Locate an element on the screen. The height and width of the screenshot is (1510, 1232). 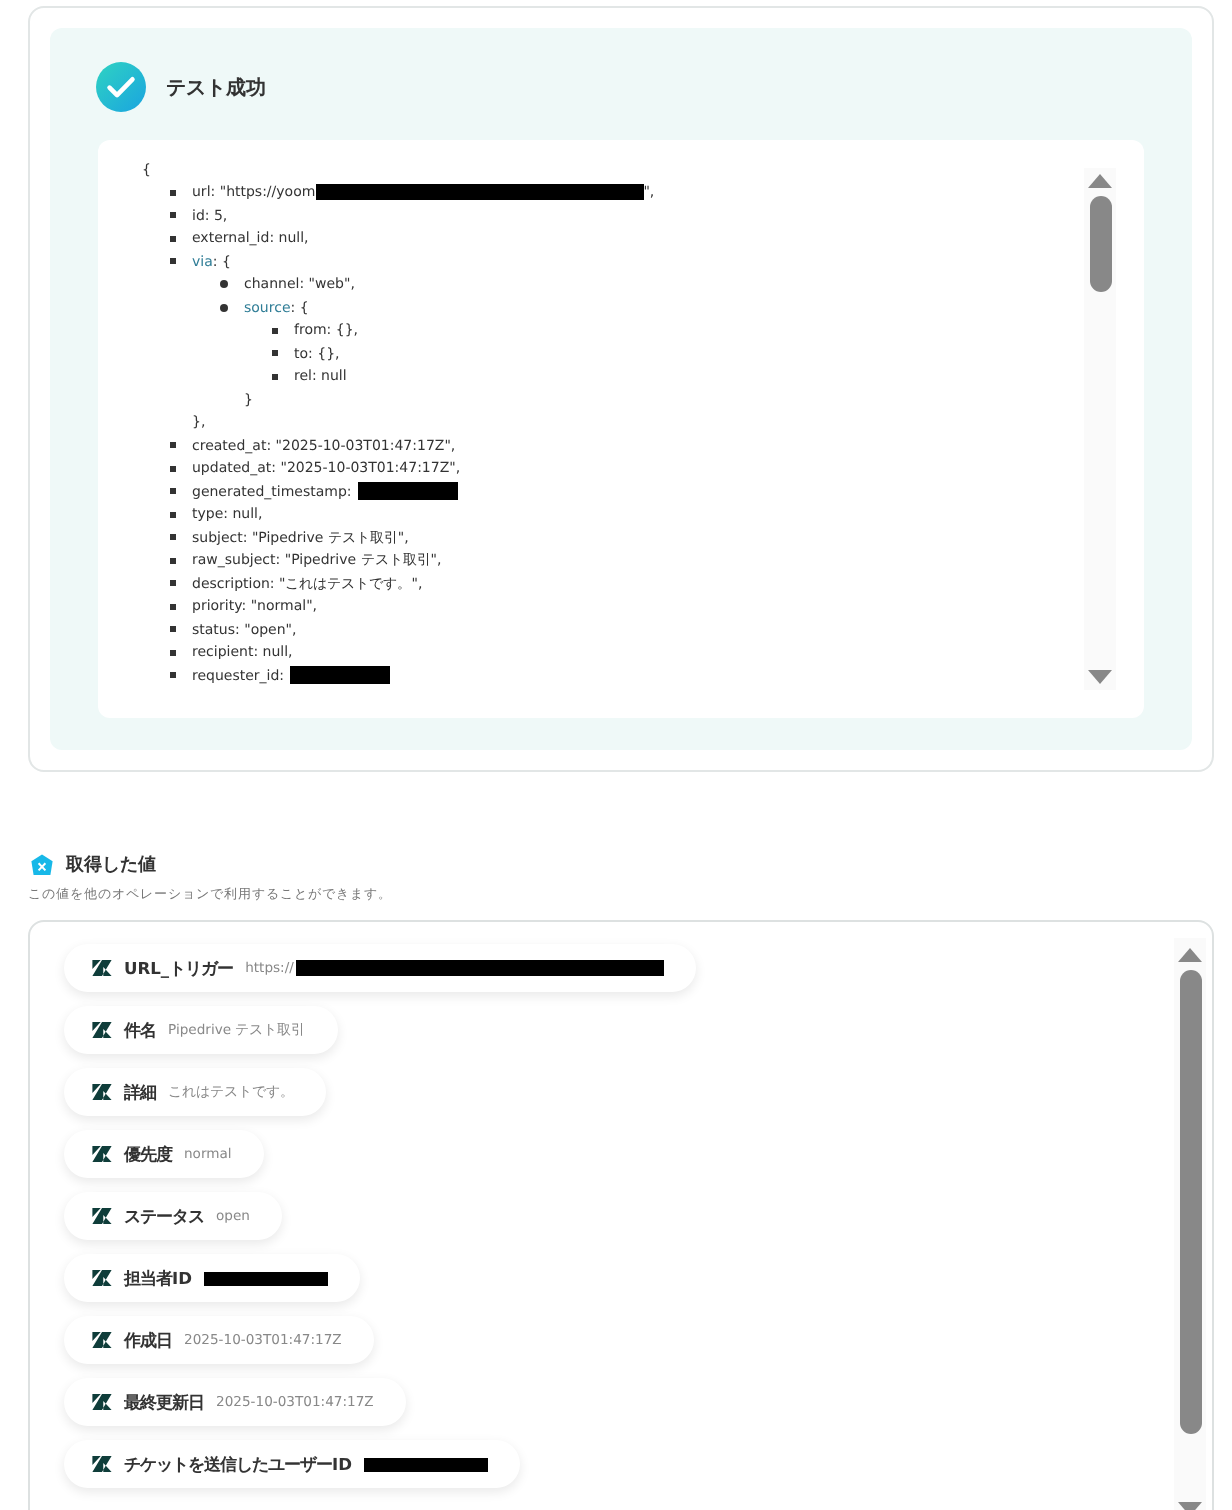
value-chip: 担当者ID is located at coordinates (212, 1278).